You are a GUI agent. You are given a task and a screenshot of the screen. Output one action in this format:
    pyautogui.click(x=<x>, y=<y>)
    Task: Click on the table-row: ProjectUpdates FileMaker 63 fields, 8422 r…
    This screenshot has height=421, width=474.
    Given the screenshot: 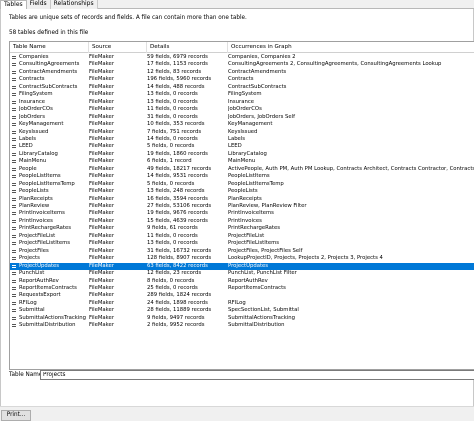 What is the action you would take?
    pyautogui.click(x=242, y=266)
    